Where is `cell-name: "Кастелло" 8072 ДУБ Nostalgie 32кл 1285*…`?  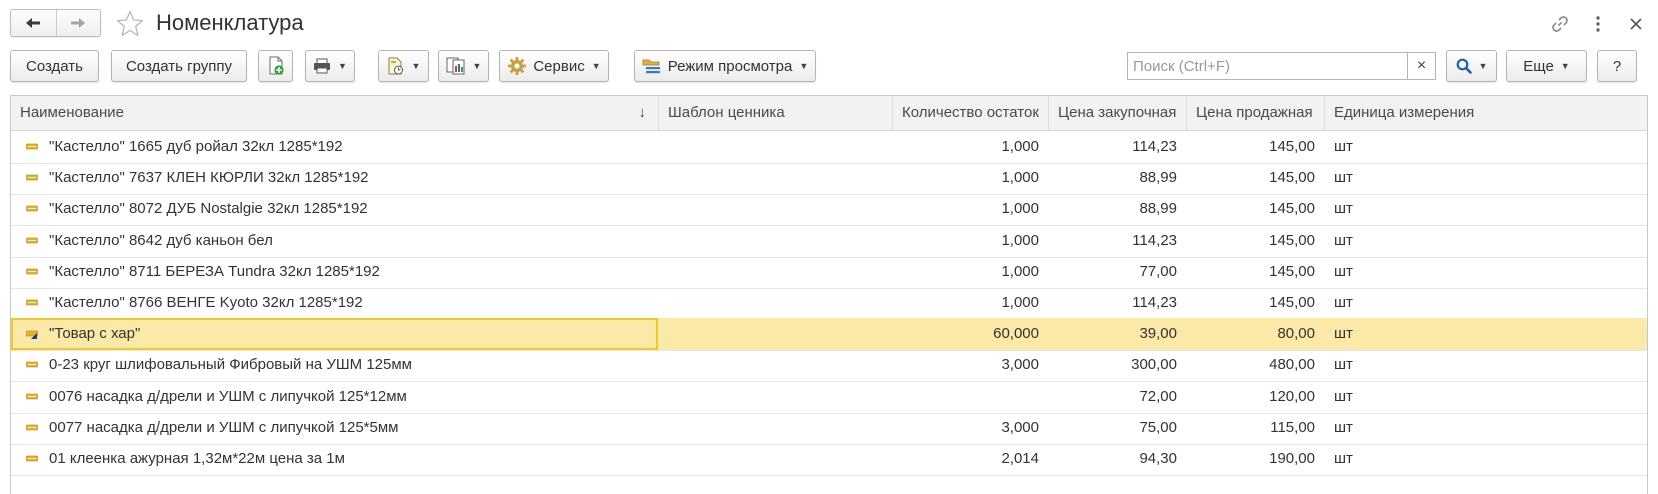 cell-name: "Кастелло" 8072 ДУБ Nostalgie 32кл 1285*… is located at coordinates (208, 209).